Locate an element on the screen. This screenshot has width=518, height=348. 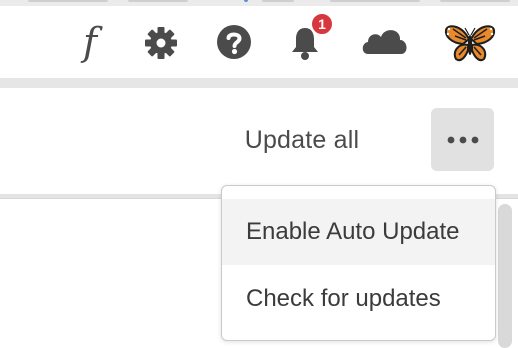
notification-badge: 1 is located at coordinates (322, 24).